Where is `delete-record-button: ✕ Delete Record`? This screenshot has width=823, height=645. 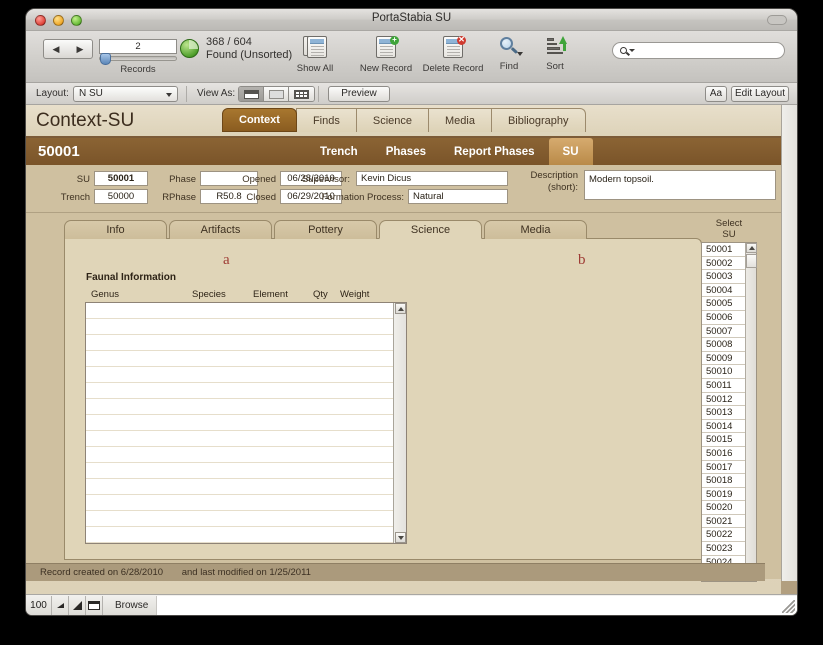 delete-record-button: ✕ Delete Record is located at coordinates (453, 54).